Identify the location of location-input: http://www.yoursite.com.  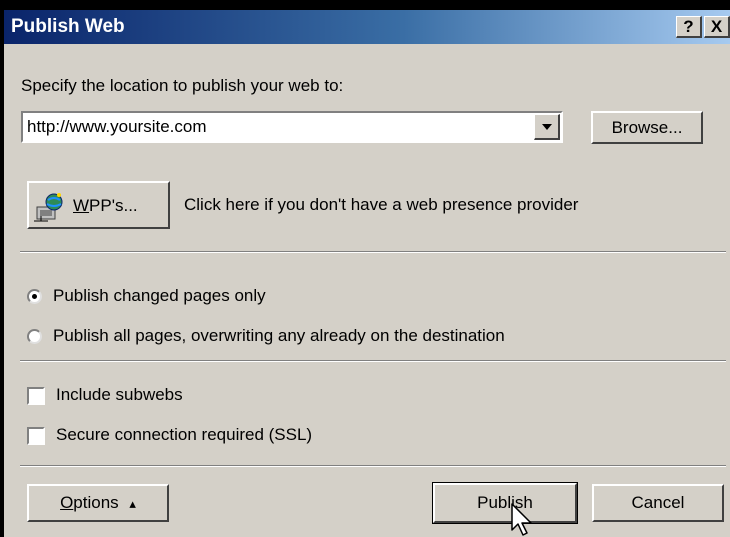
(117, 127).